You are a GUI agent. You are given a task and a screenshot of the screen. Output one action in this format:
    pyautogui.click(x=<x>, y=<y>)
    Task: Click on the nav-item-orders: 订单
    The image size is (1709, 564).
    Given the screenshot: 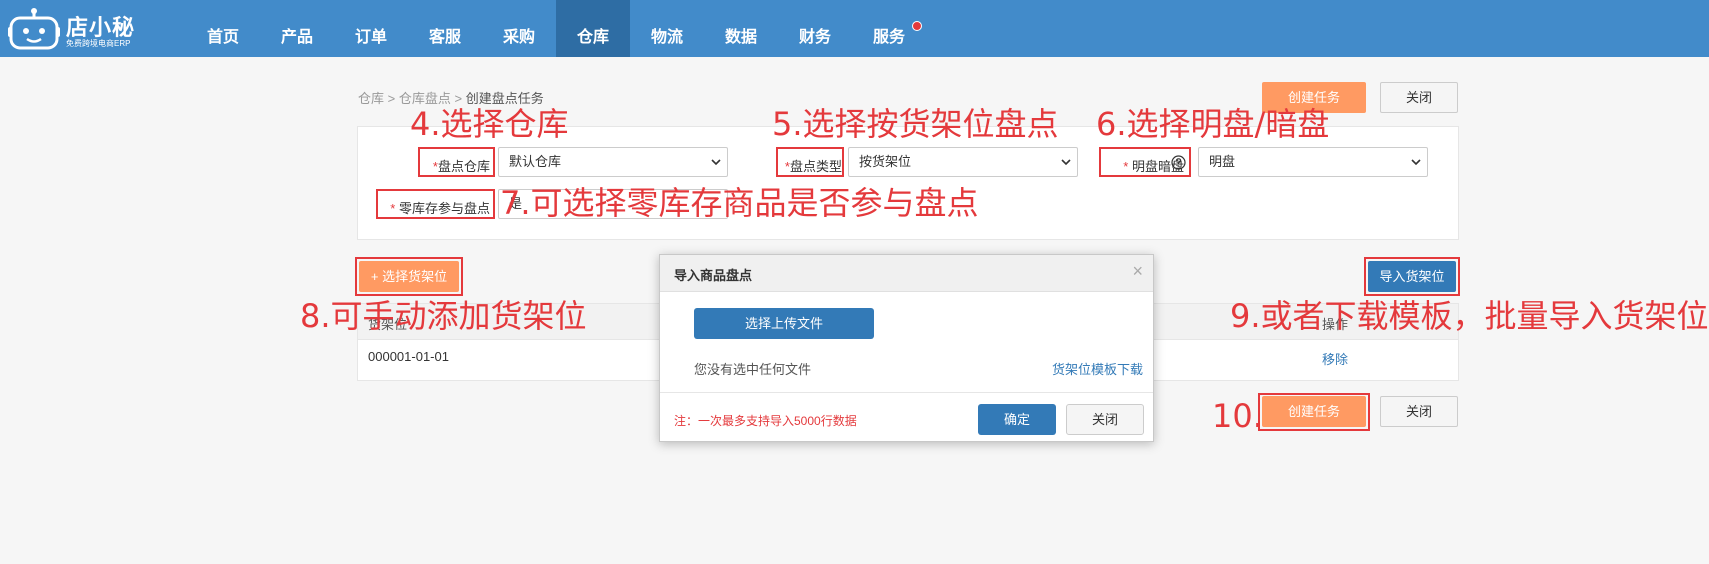 What is the action you would take?
    pyautogui.click(x=371, y=28)
    